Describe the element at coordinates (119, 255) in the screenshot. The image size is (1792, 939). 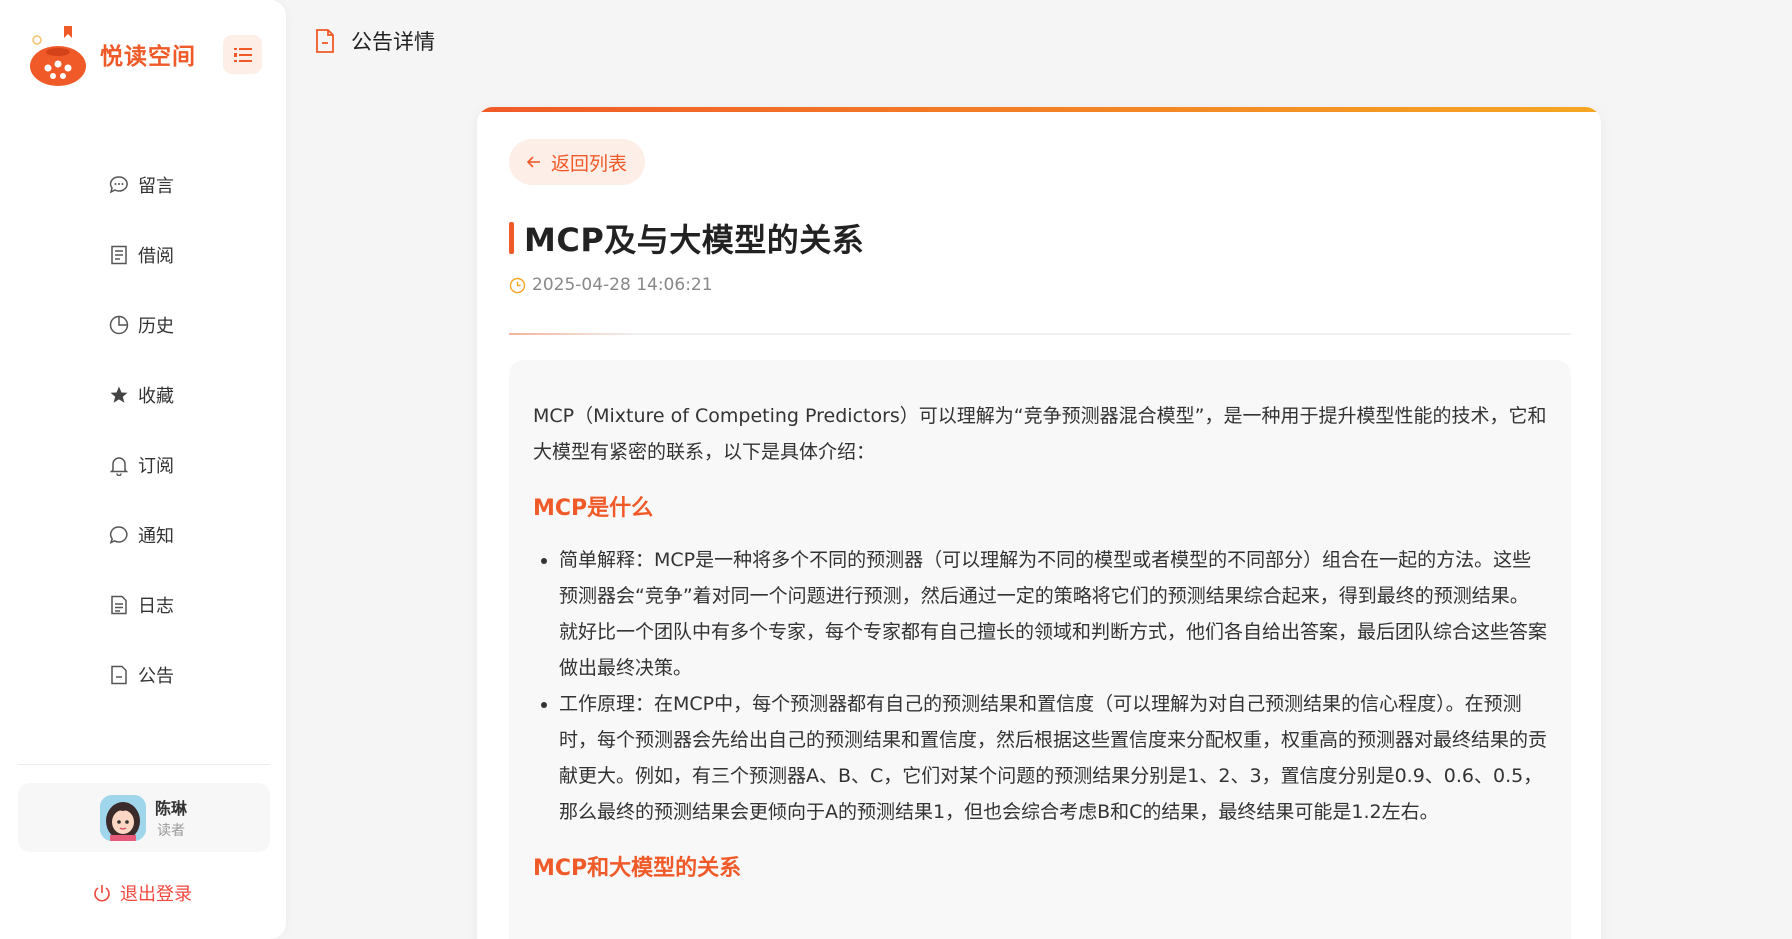
I see `document-lines-icon` at that location.